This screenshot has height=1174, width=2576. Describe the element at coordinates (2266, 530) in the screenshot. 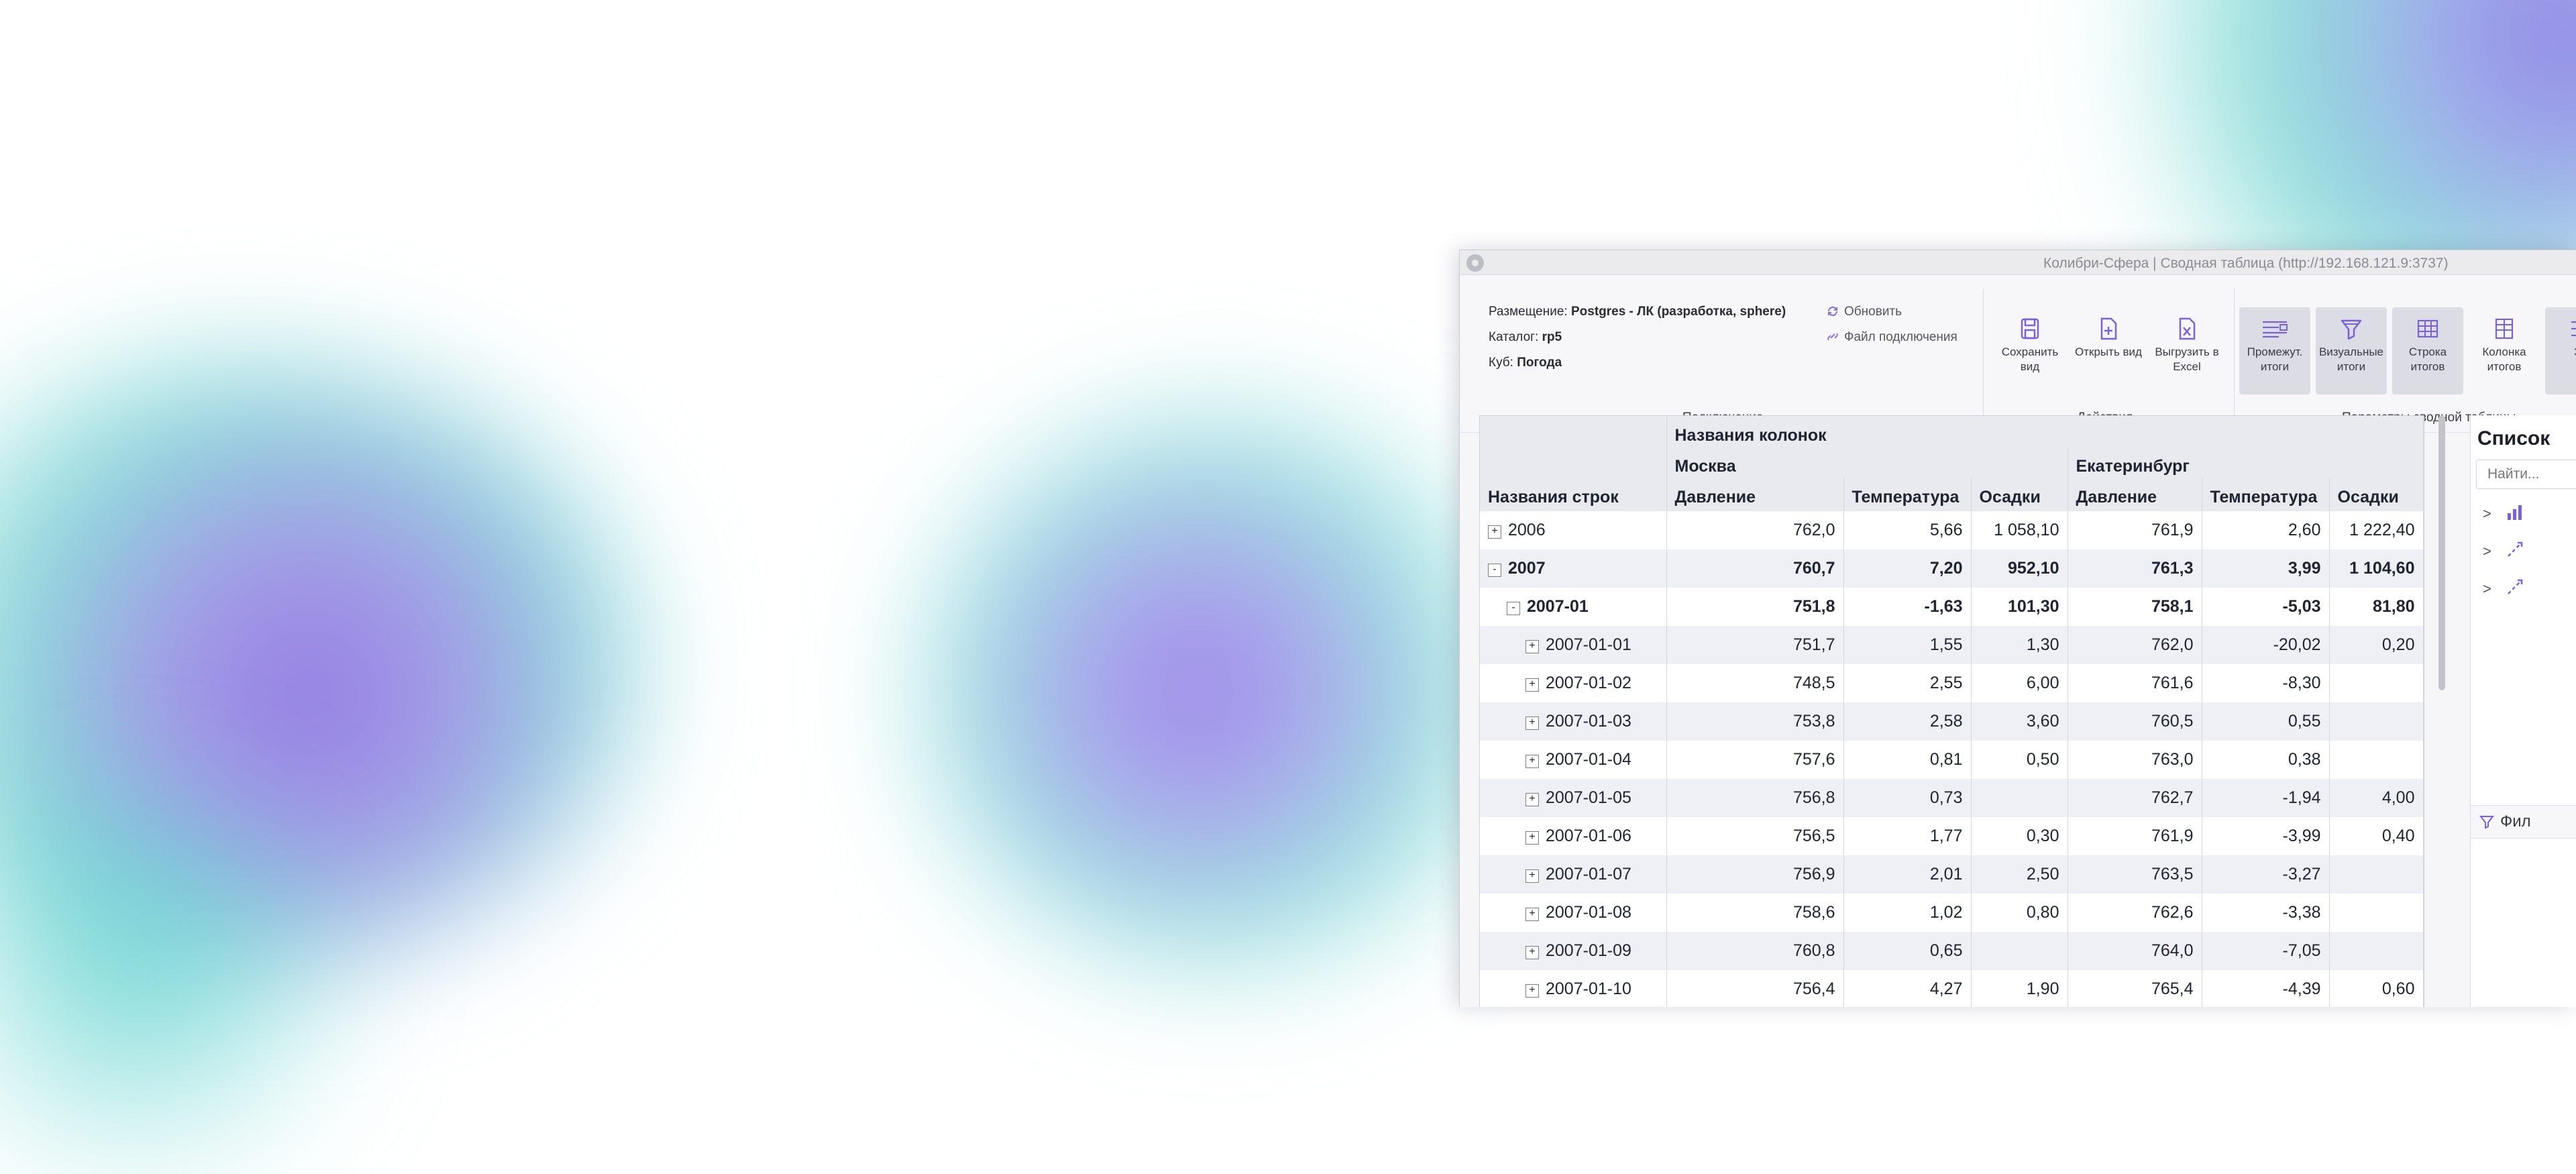

I see `value-cell: 2,60` at that location.